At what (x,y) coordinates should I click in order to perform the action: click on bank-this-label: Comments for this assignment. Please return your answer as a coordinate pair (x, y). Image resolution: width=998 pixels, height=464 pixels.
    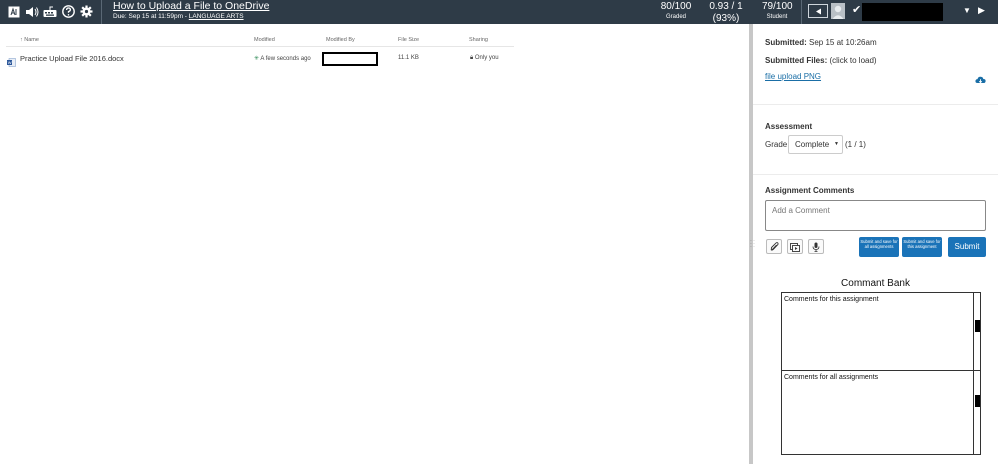
    Looking at the image, I should click on (831, 299).